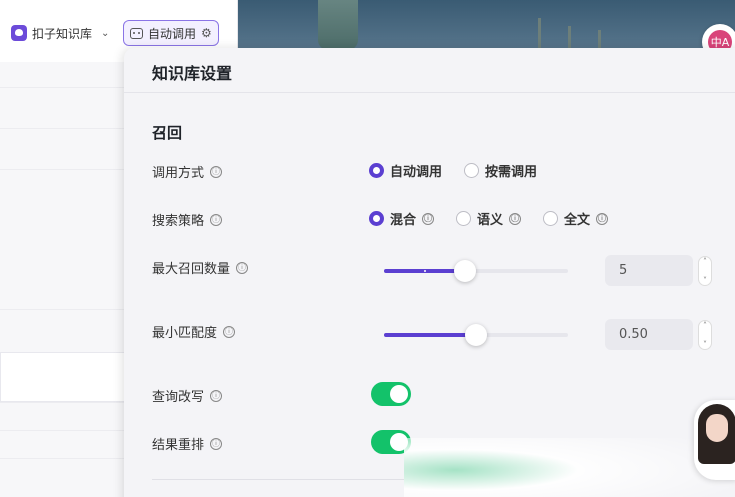 This screenshot has width=735, height=497. What do you see at coordinates (416, 172) in the screenshot?
I see `radio-label: 自动调用` at bounding box center [416, 172].